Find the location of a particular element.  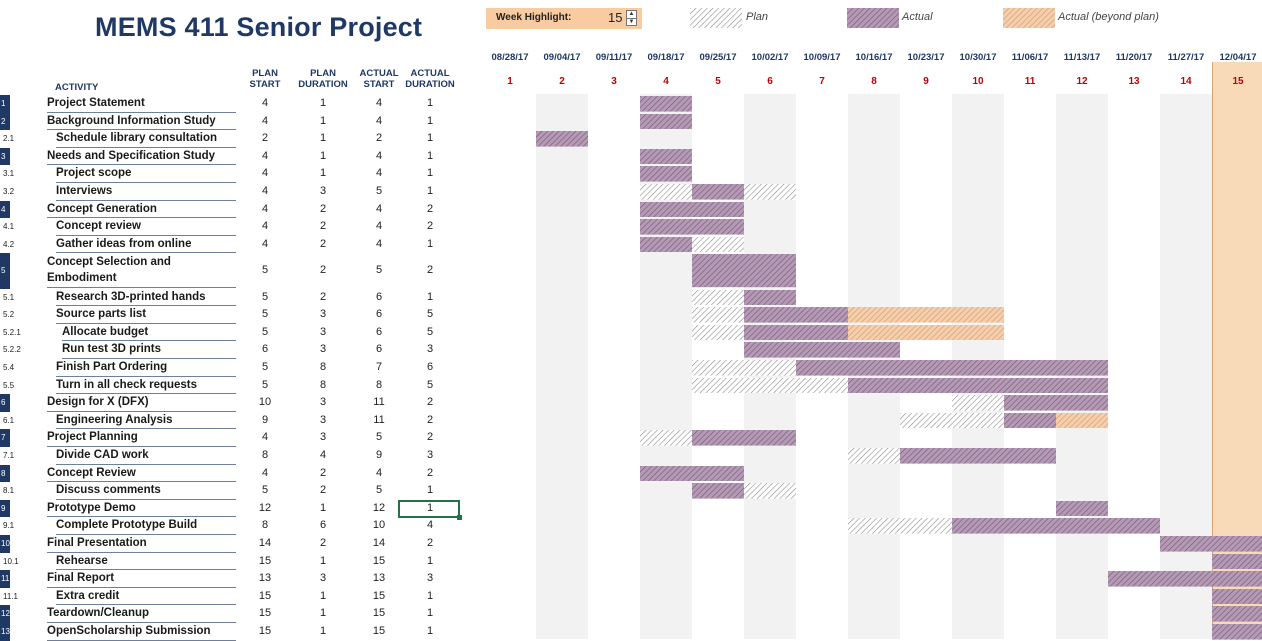

activity-name: Project scope is located at coordinates (146, 174).